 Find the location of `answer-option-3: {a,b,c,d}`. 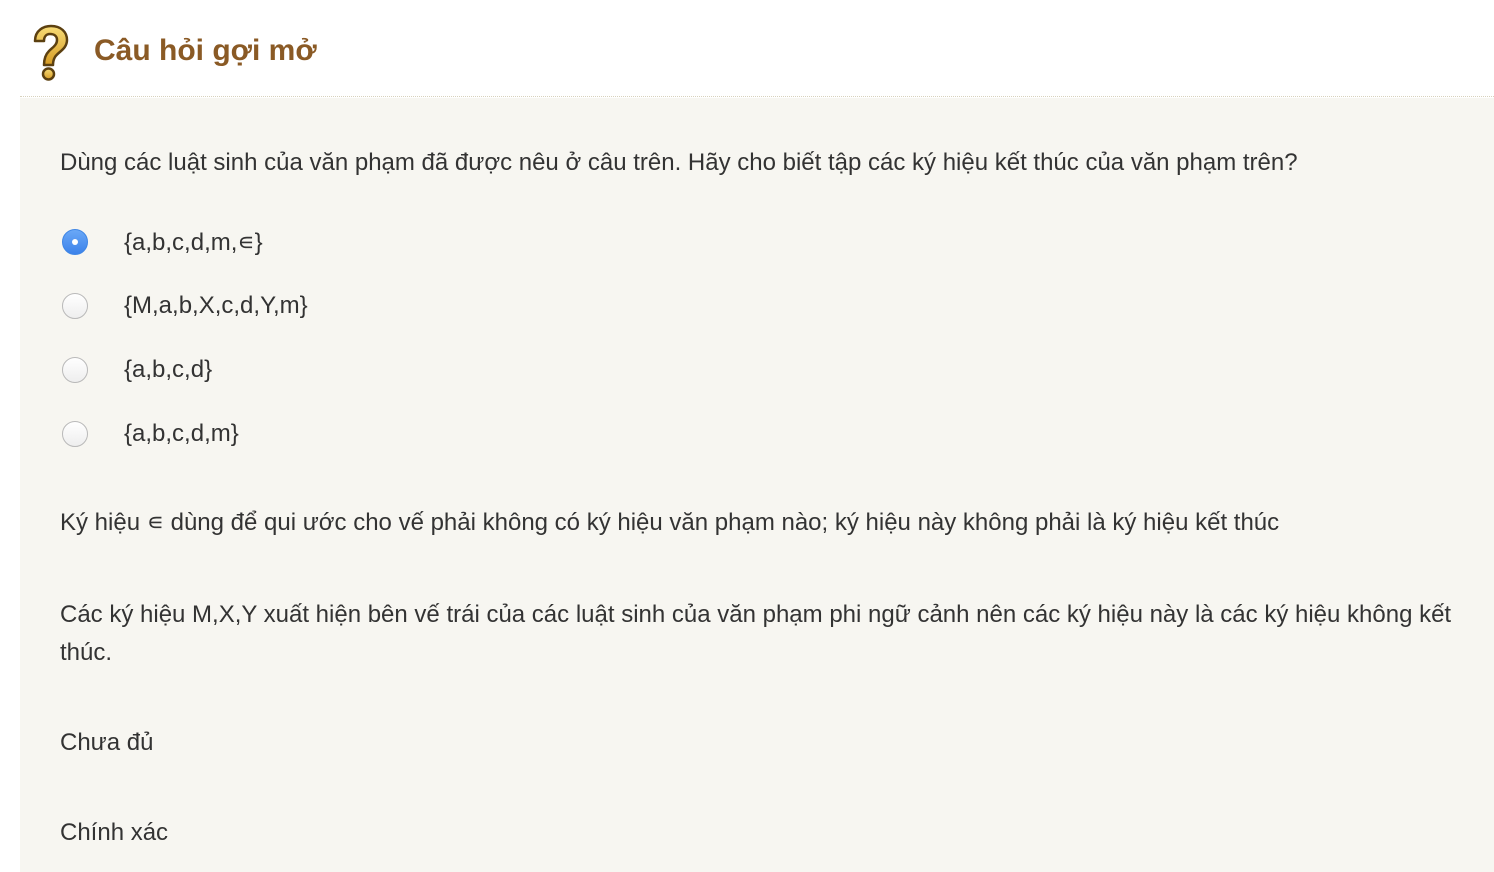

answer-option-3: {a,b,c,d} is located at coordinates (137, 370).